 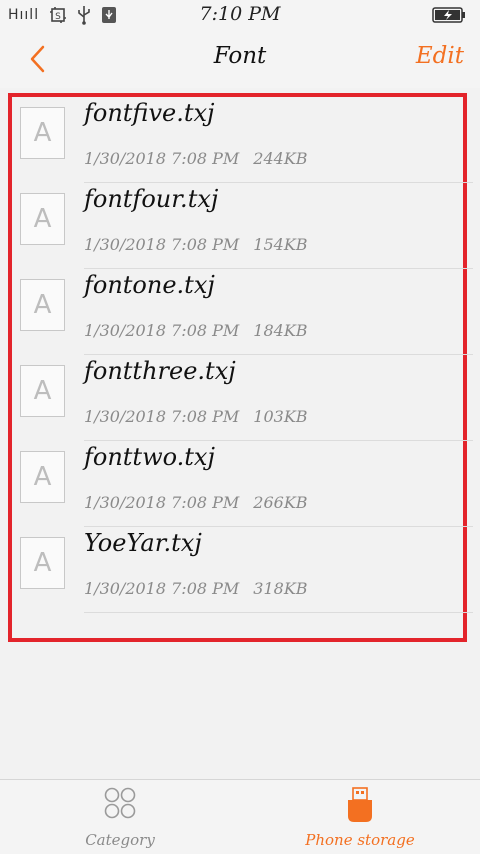 What do you see at coordinates (242, 570) in the screenshot?
I see `list-item: A YoeYar.txj 1/30/2018 7:08 PM 318KB` at bounding box center [242, 570].